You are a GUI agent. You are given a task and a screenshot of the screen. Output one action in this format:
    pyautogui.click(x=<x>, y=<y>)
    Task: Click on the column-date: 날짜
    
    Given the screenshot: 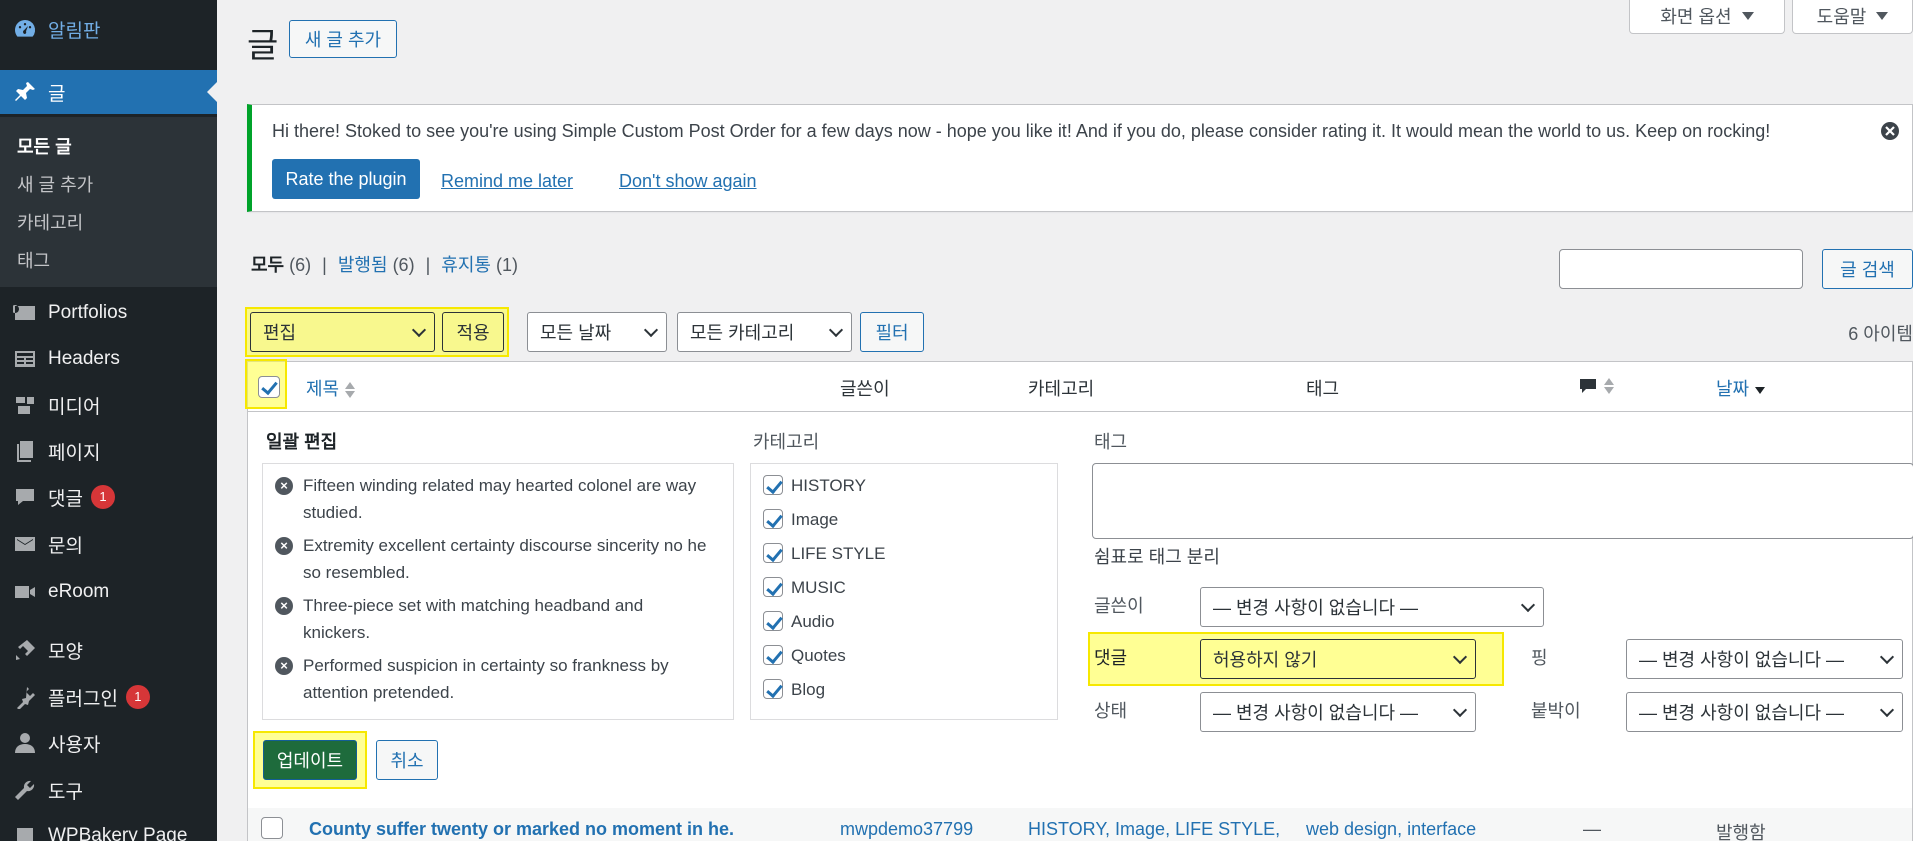 What is the action you would take?
    pyautogui.click(x=1741, y=388)
    